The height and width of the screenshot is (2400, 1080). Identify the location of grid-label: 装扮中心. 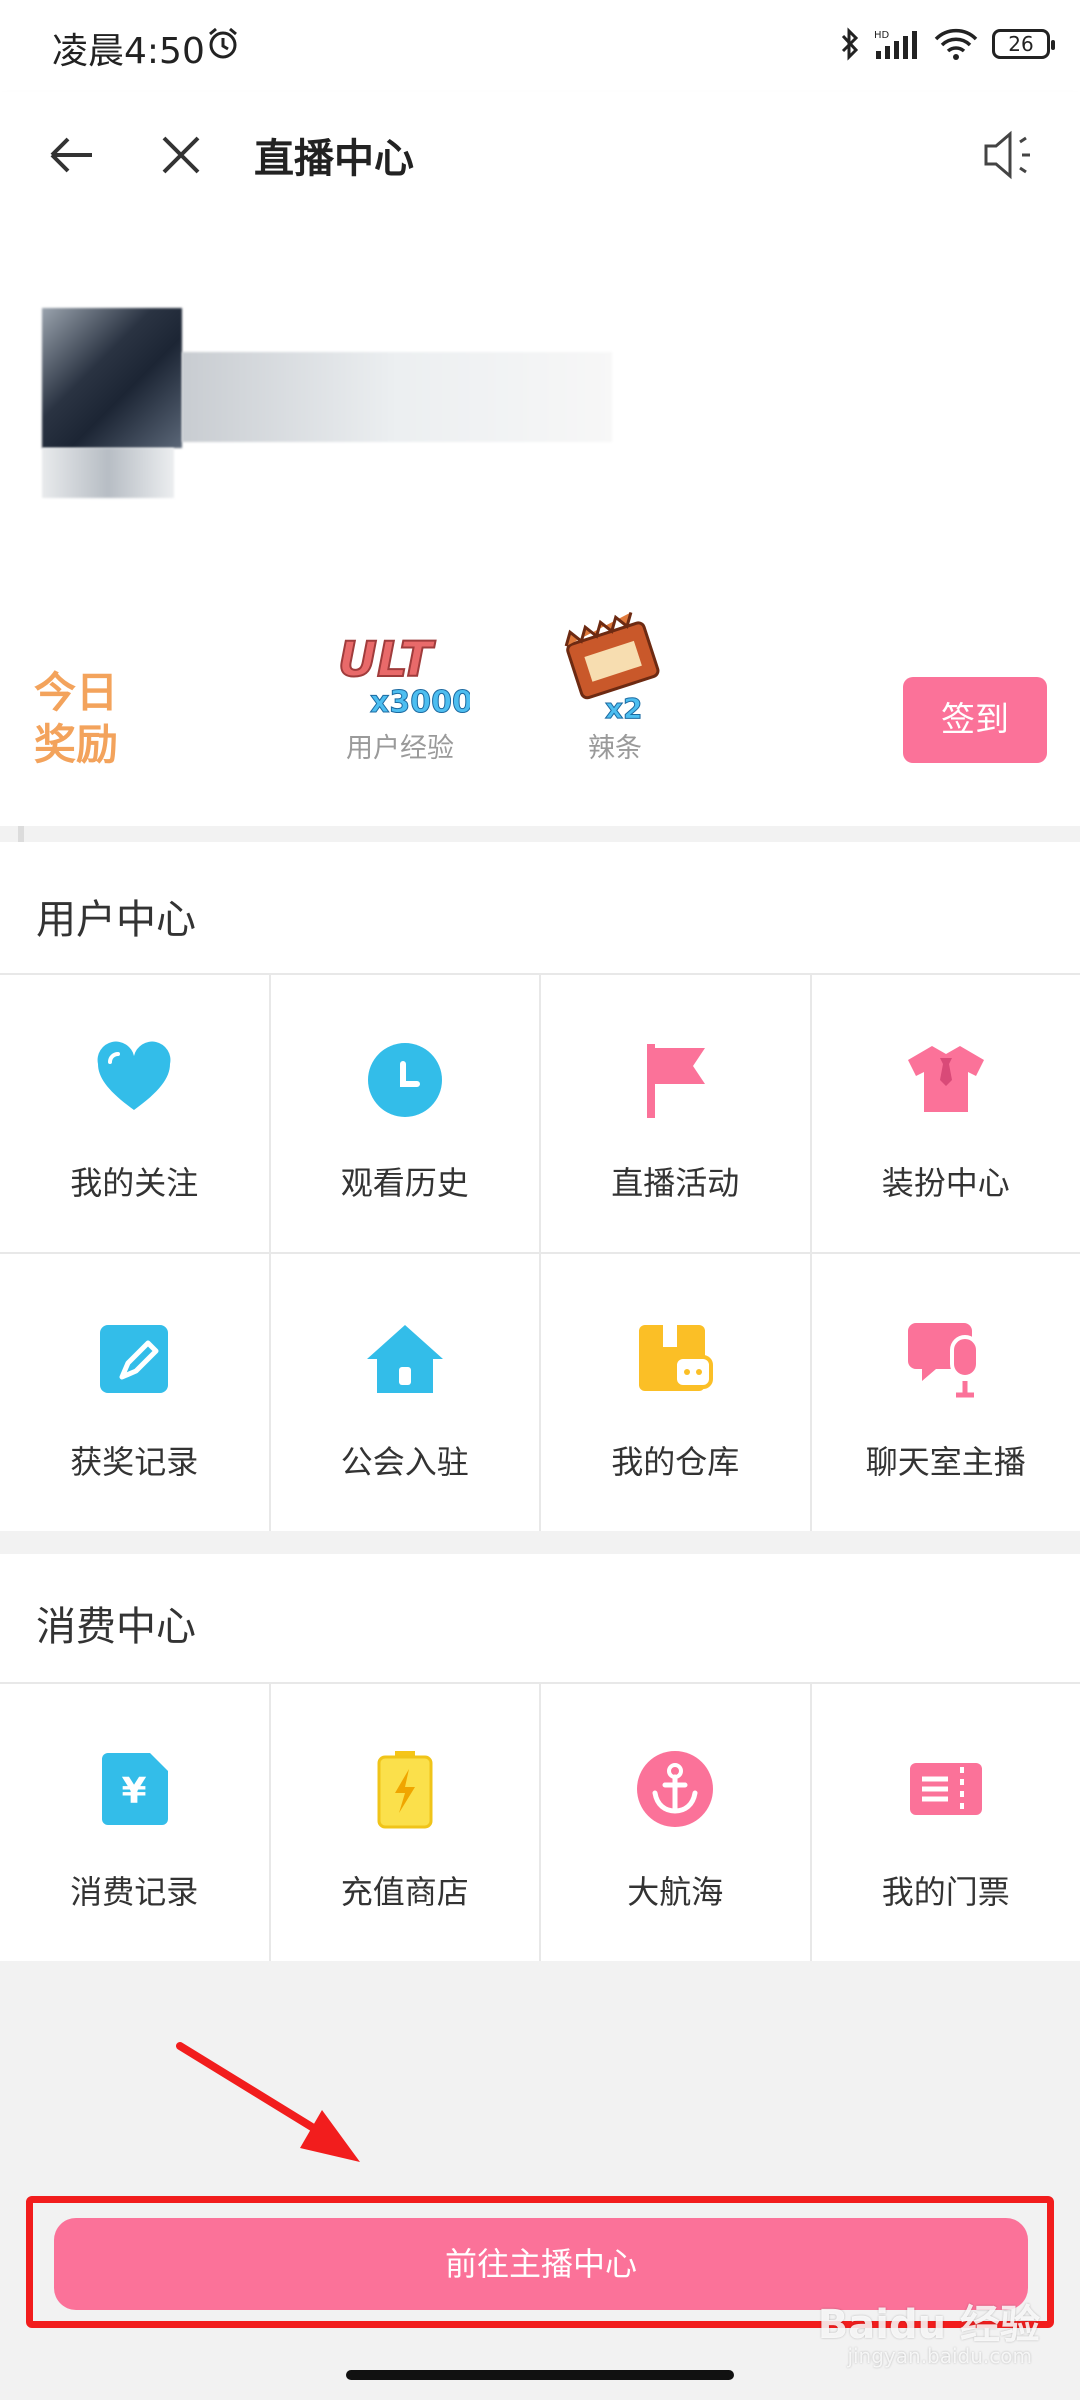
(945, 1183).